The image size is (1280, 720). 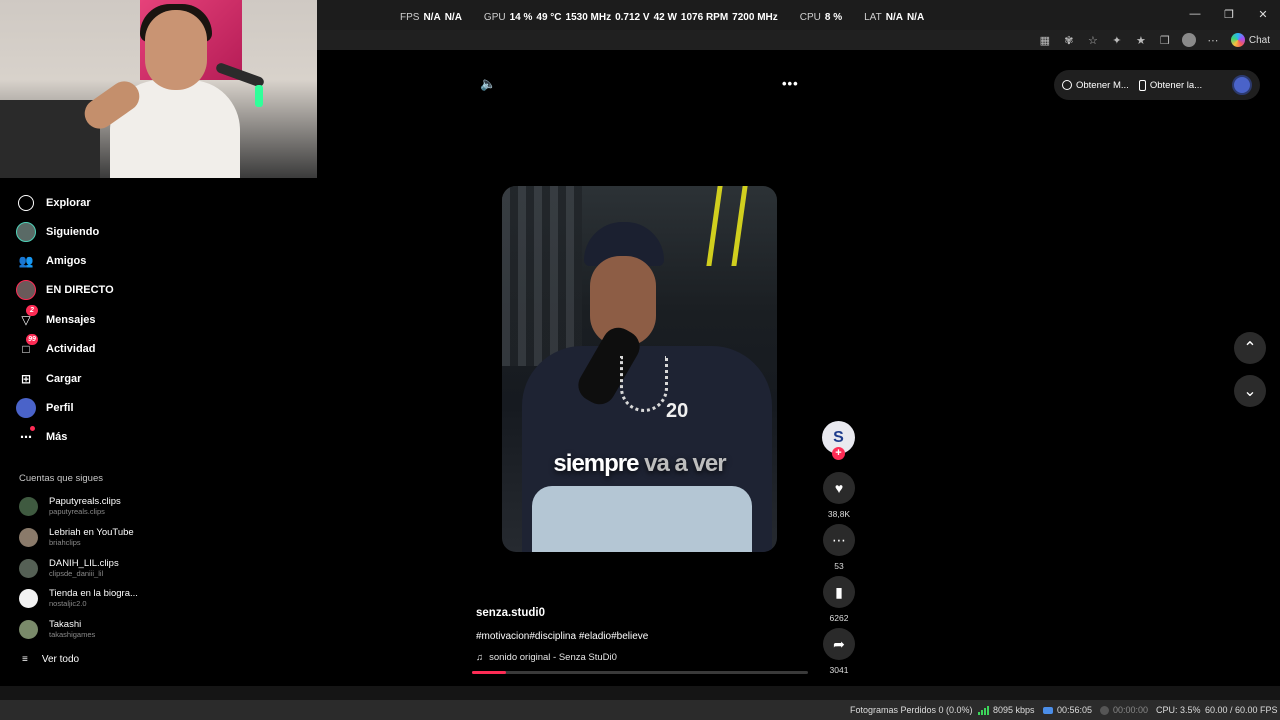 I want to click on video-sound: ♫ sonido original - Senza StuDi0, so click(x=546, y=657).